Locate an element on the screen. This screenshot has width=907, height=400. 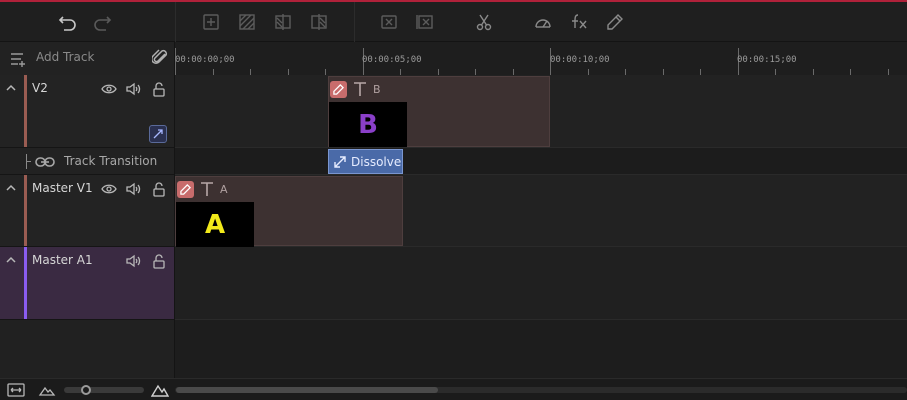
dissolve-transition: Dissolve is located at coordinates (365, 161).